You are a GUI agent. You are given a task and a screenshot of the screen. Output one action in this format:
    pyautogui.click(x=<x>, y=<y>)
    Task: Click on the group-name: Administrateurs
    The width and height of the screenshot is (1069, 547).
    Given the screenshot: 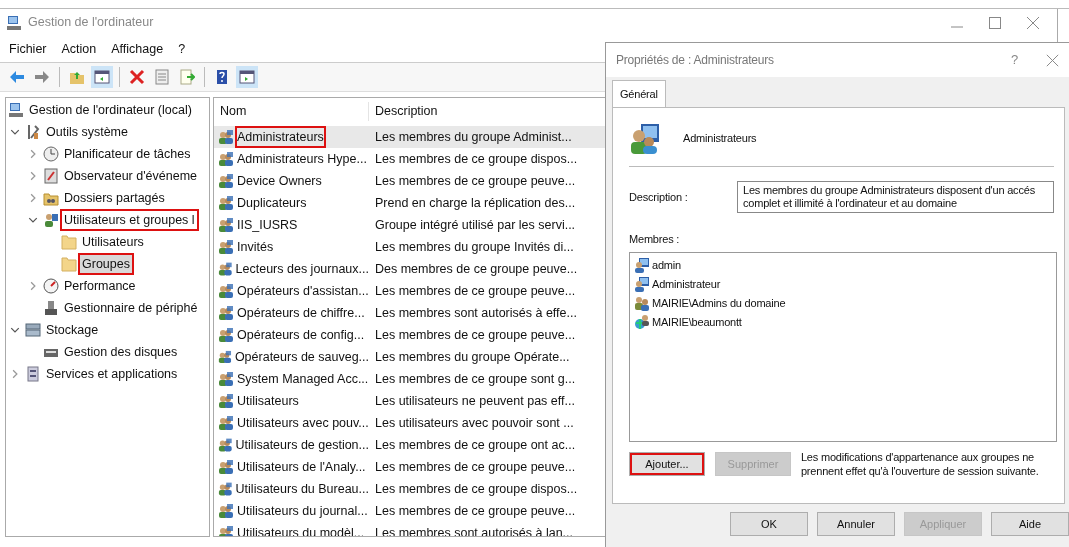 What is the action you would take?
    pyautogui.click(x=280, y=137)
    